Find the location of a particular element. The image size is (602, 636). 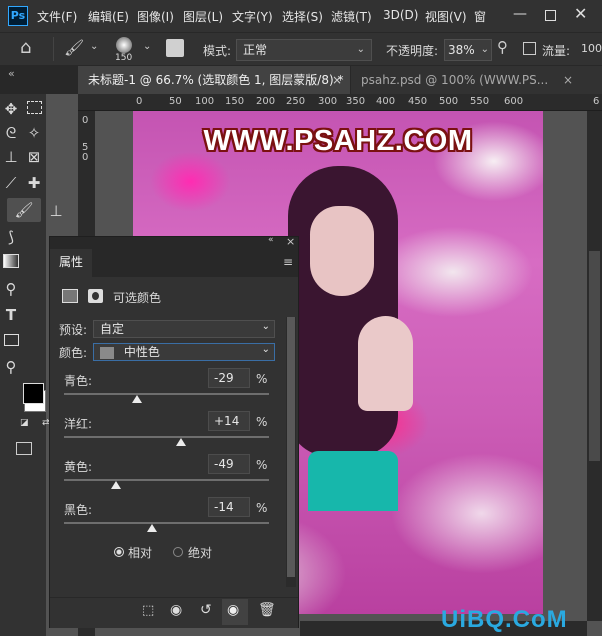

menu-window: 窗 is located at coordinates (480, 16).